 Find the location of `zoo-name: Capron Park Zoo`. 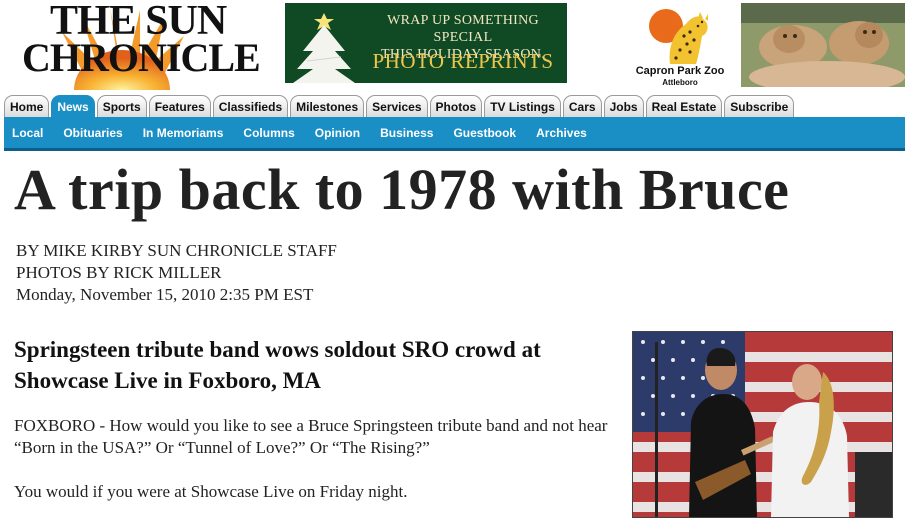

zoo-name: Capron Park Zoo is located at coordinates (680, 71).